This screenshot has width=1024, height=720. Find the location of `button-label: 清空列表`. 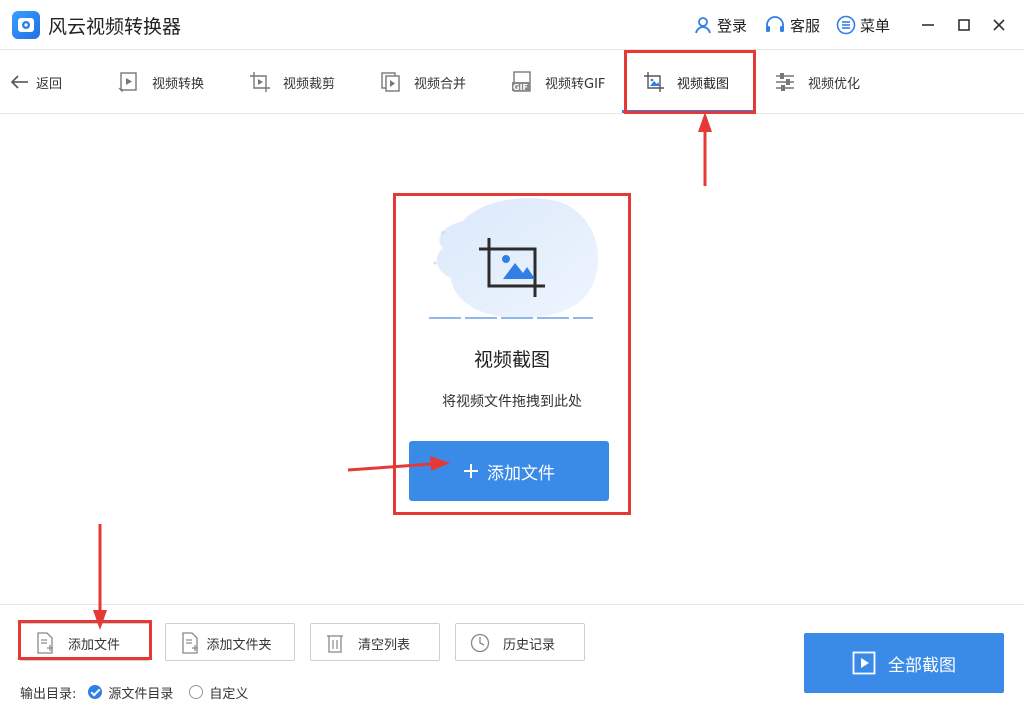

button-label: 清空列表 is located at coordinates (383, 645).